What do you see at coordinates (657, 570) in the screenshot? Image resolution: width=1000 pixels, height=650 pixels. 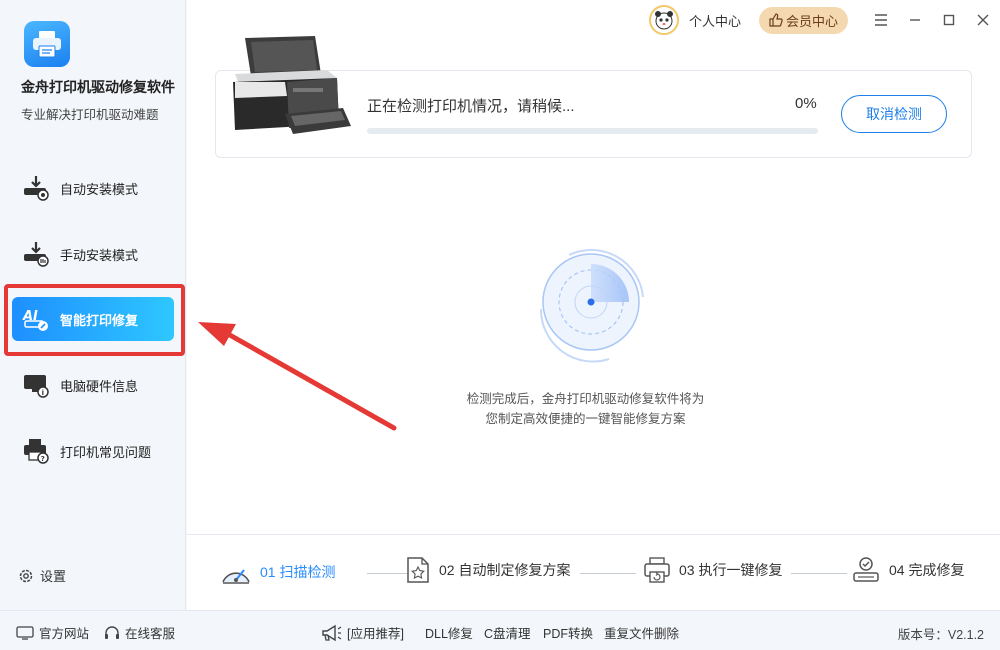 I see `repair-printer-icon` at bounding box center [657, 570].